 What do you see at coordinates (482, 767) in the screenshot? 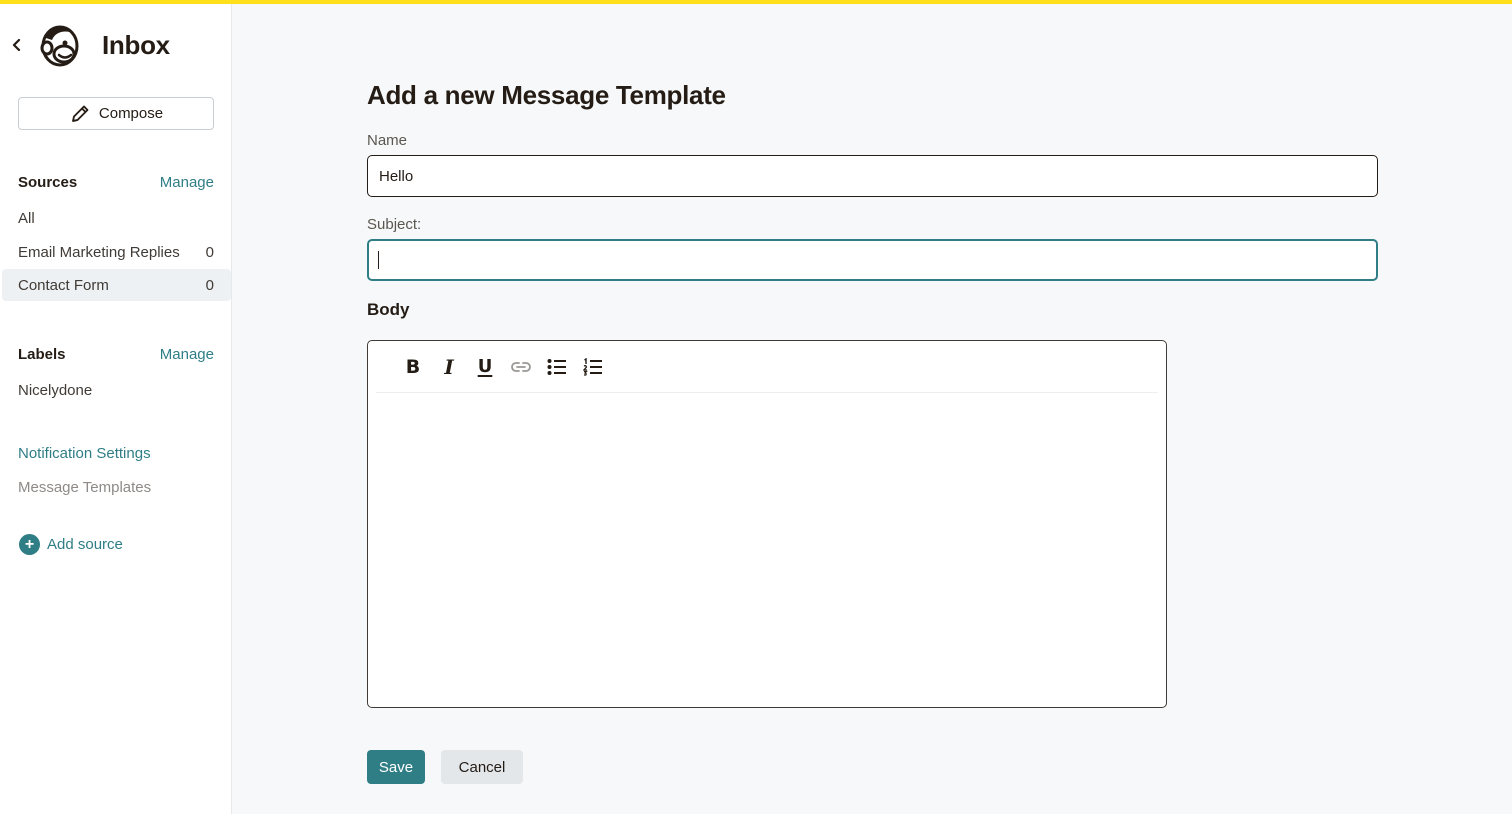
I see `cancel-button: Cancel` at bounding box center [482, 767].